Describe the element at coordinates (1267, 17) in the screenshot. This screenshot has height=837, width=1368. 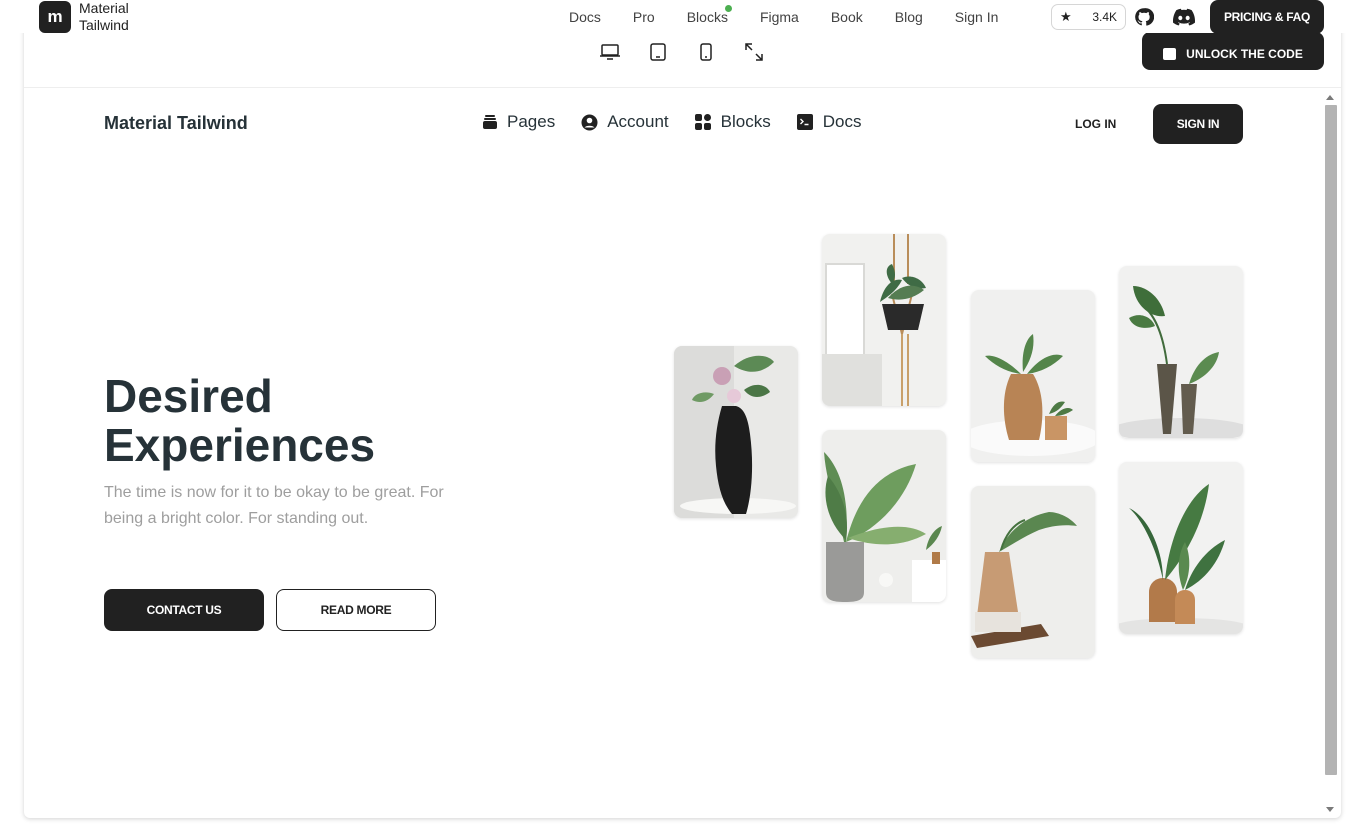
I see `pricing-faq-button: PRICING & FAQ` at that location.